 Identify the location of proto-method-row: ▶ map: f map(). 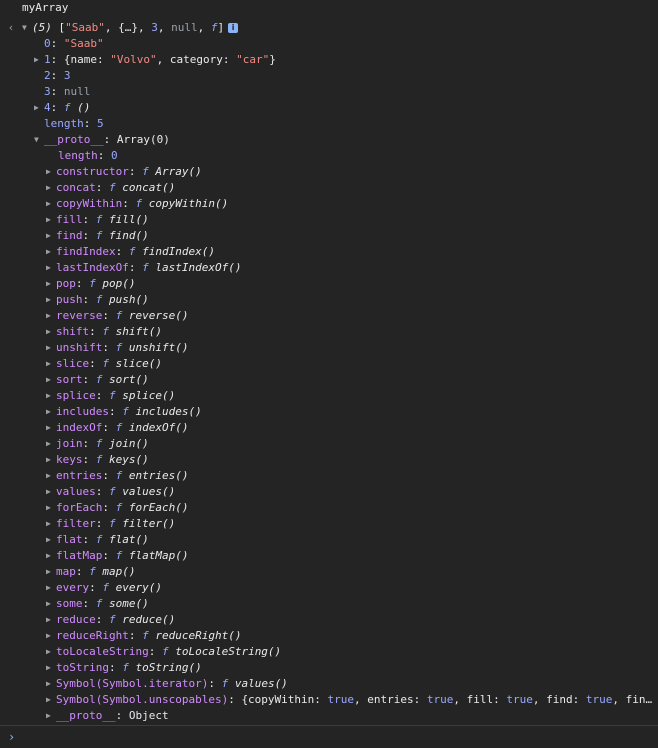
(91, 572).